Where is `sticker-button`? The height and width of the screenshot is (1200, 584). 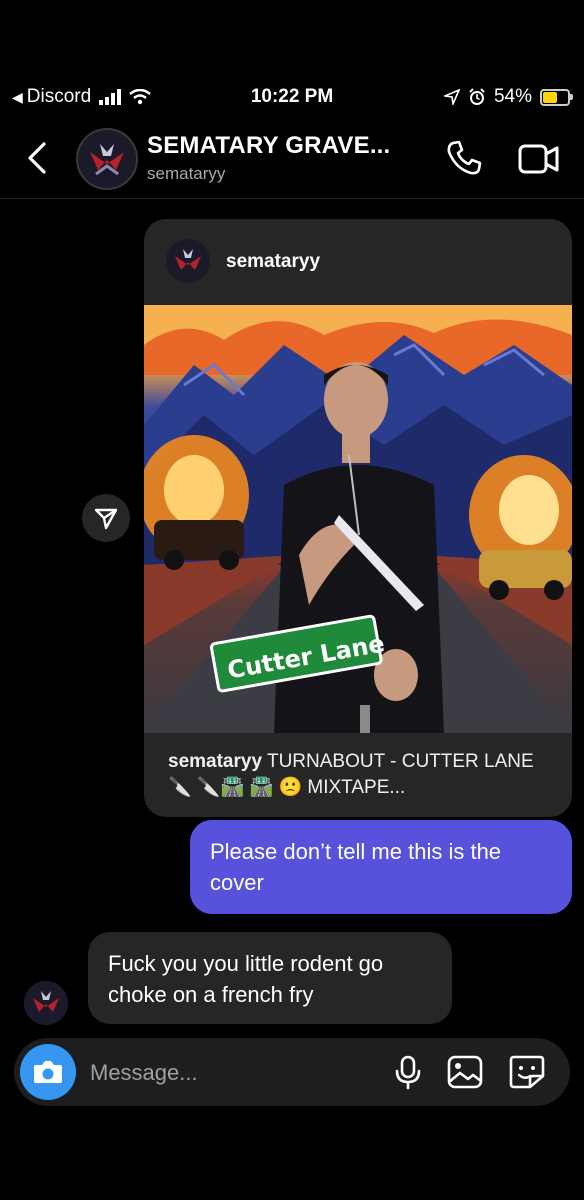
sticker-button is located at coordinates (527, 1072).